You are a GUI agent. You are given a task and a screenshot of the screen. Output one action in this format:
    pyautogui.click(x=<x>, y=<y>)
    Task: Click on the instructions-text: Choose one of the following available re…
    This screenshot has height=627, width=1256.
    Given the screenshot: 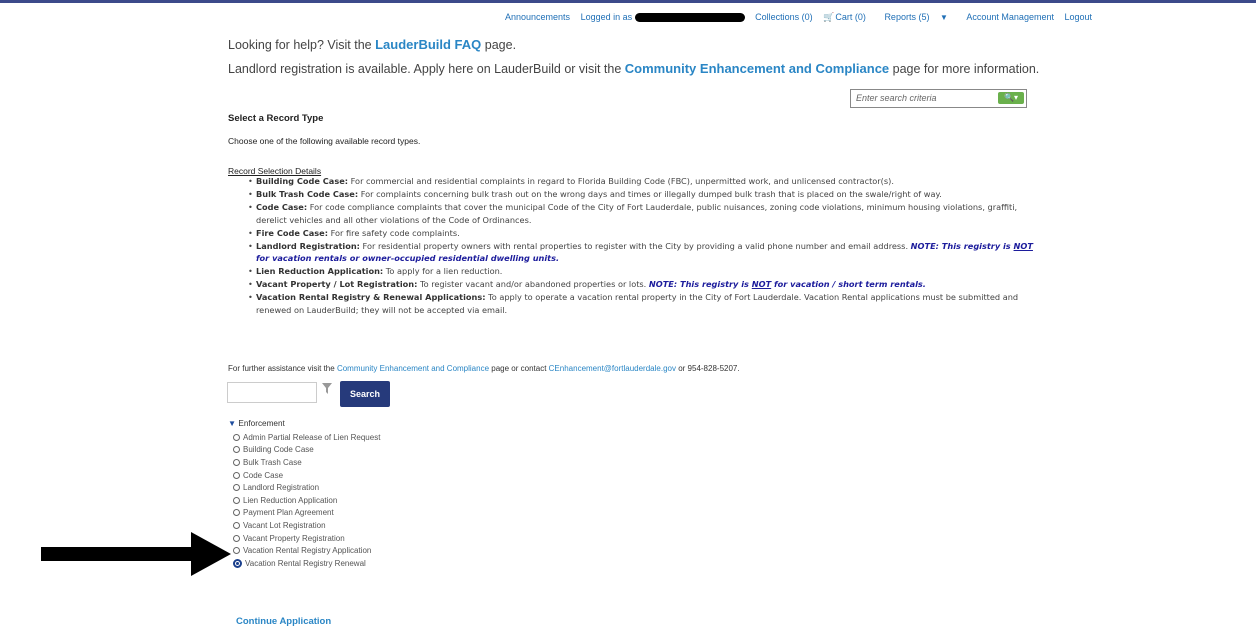 What is the action you would take?
    pyautogui.click(x=324, y=141)
    